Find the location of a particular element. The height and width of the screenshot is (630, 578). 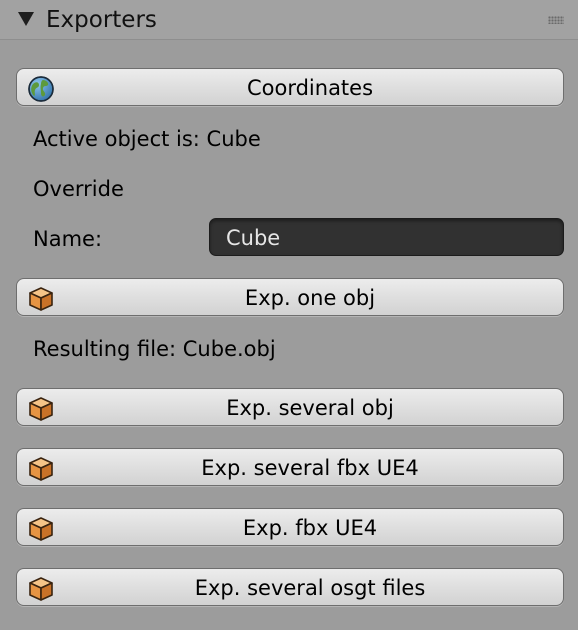

export-one-obj-button: Exp. one obj is located at coordinates (290, 297).